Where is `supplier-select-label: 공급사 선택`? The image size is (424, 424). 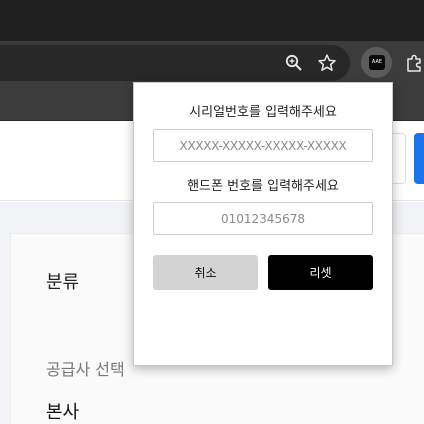
supplier-select-label: 공급사 선택 is located at coordinates (85, 369).